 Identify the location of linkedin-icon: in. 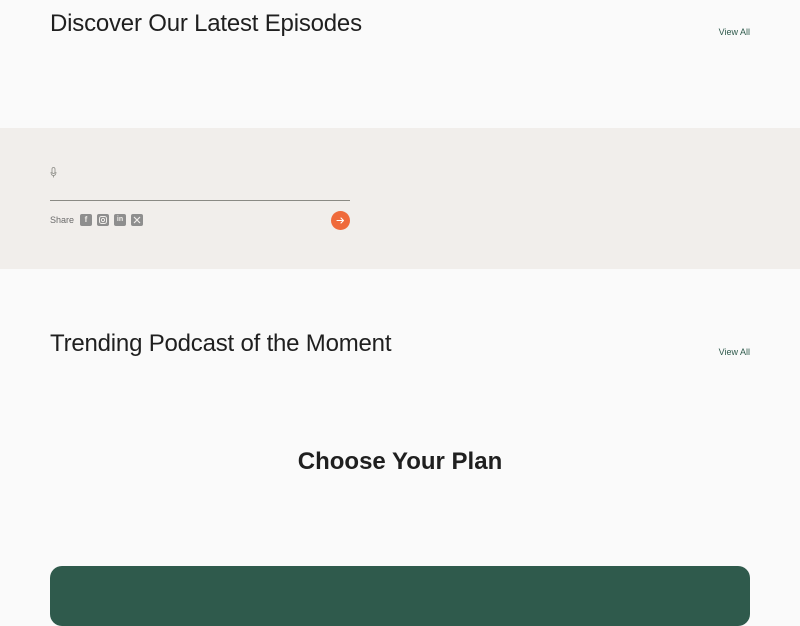
(120, 220).